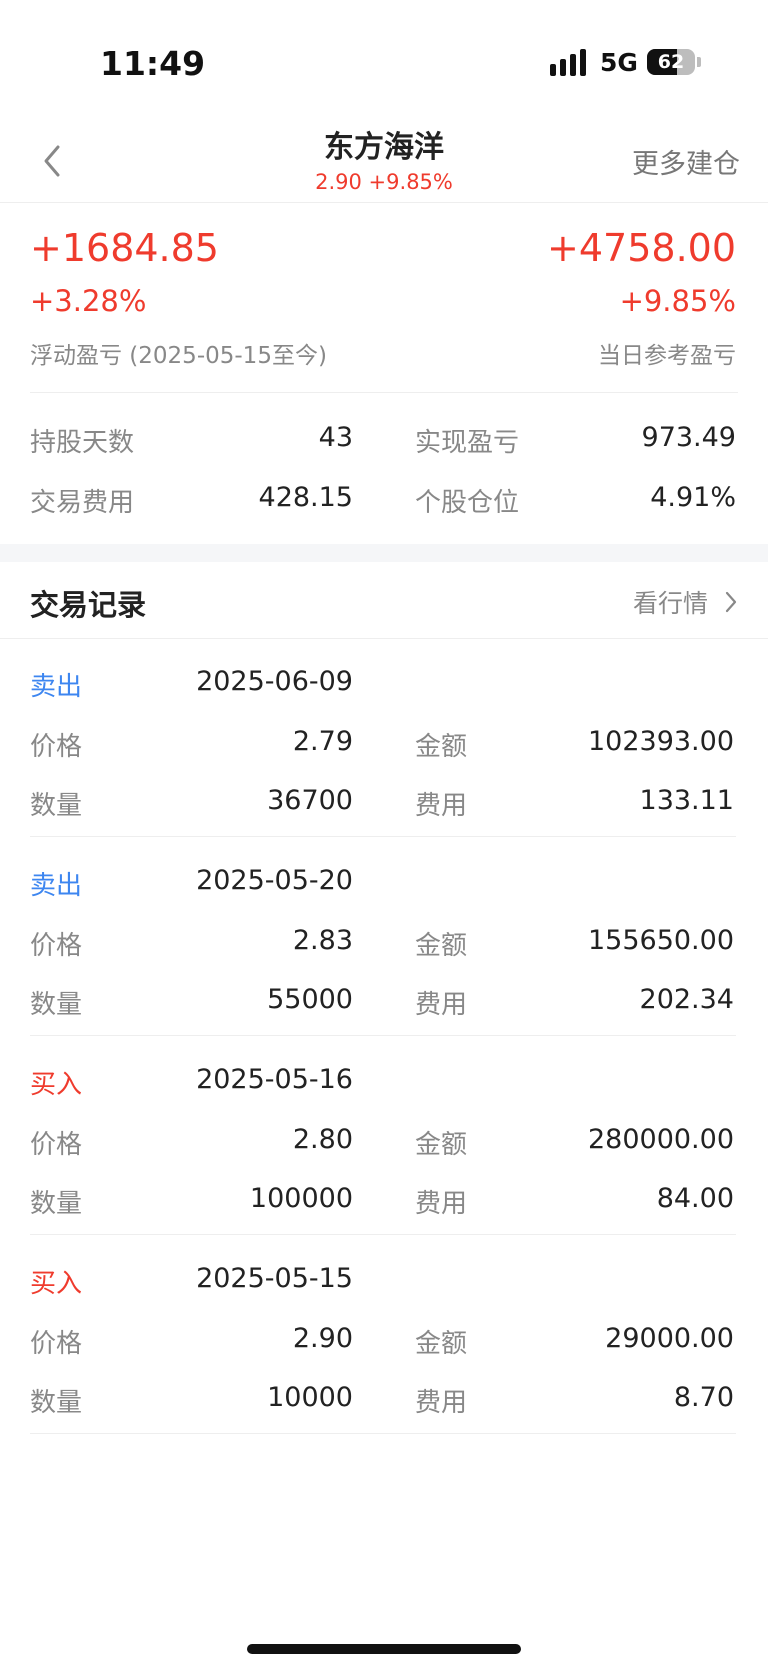  Describe the element at coordinates (677, 301) in the screenshot. I see `day-pl-percent: +9.85%` at that location.